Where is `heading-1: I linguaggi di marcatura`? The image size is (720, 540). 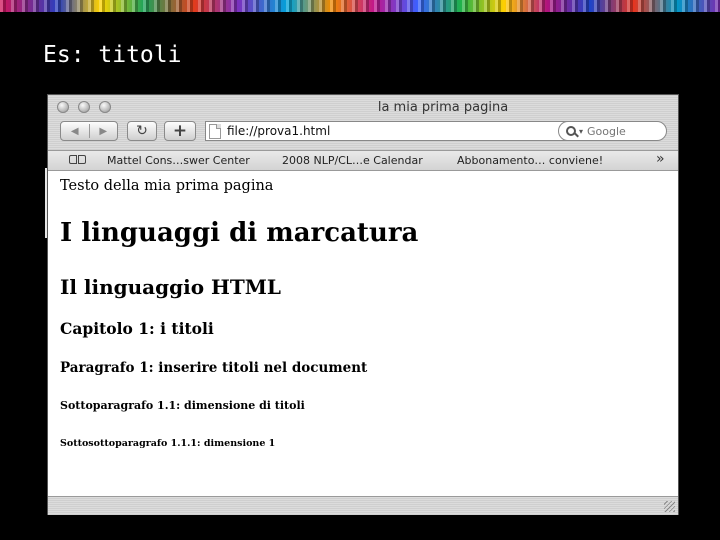 heading-1: I linguaggi di marcatura is located at coordinates (239, 233).